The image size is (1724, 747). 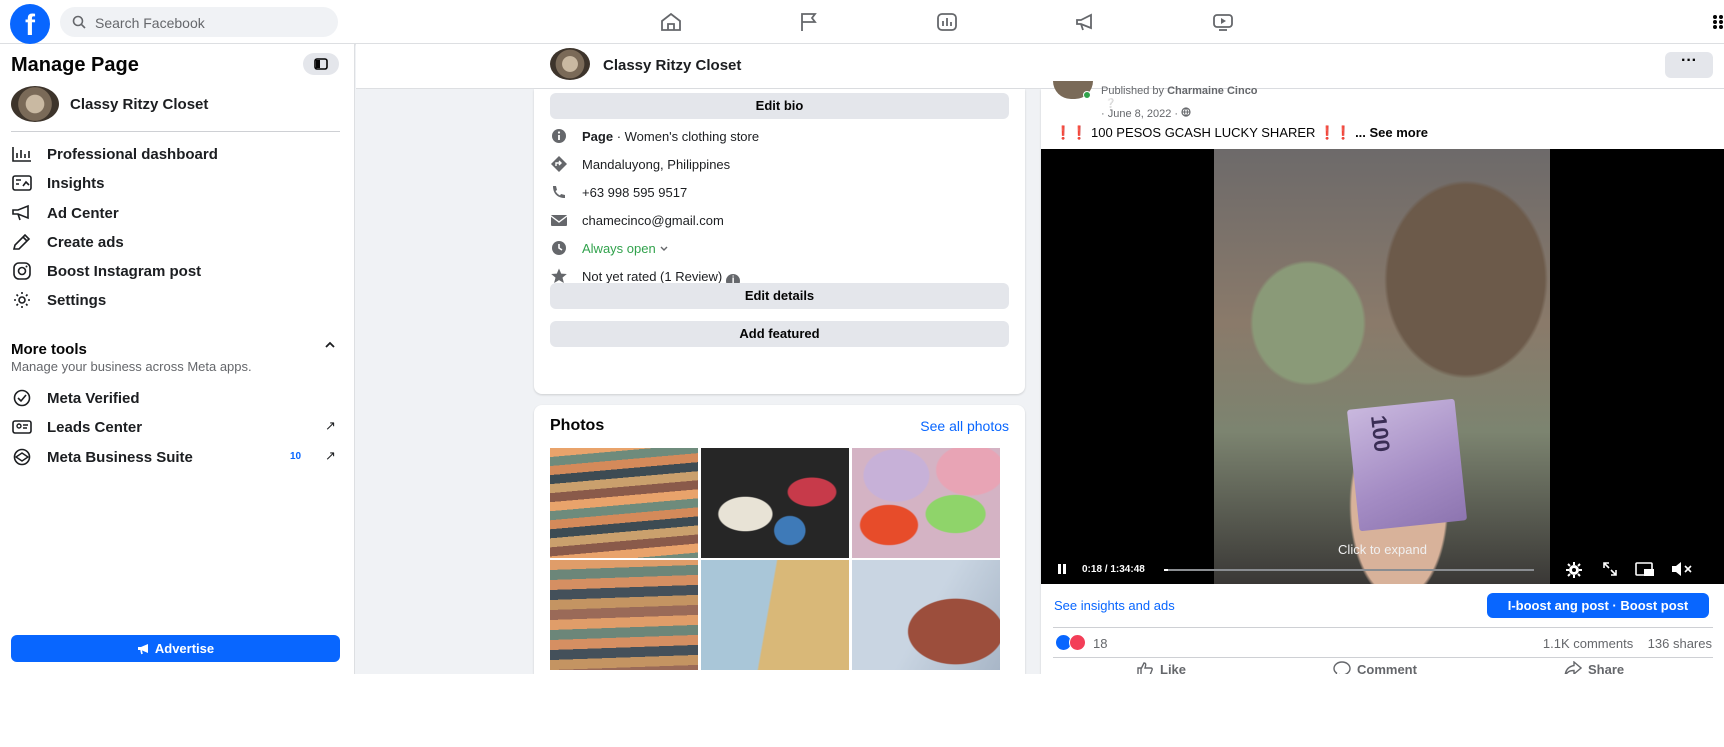 I want to click on post-stats: 1.1K comments 136 shares, so click(x=1627, y=643).